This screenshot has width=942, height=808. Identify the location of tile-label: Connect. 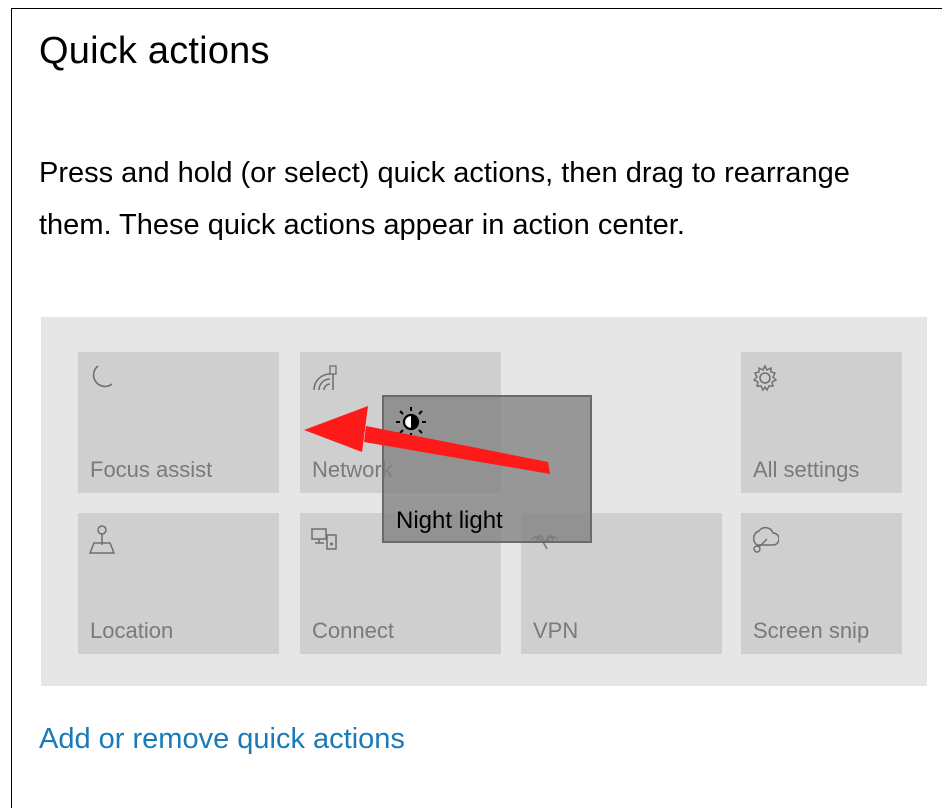
(353, 630).